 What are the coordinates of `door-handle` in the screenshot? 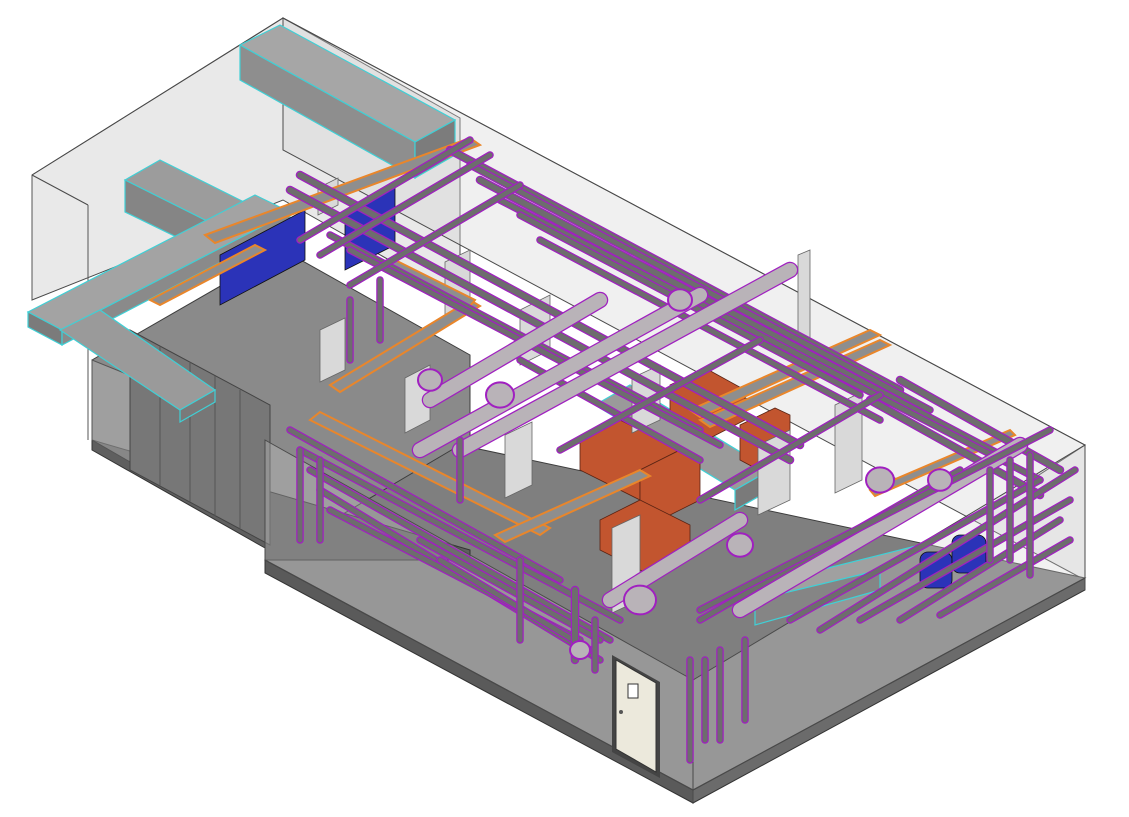 It's located at (621, 712).